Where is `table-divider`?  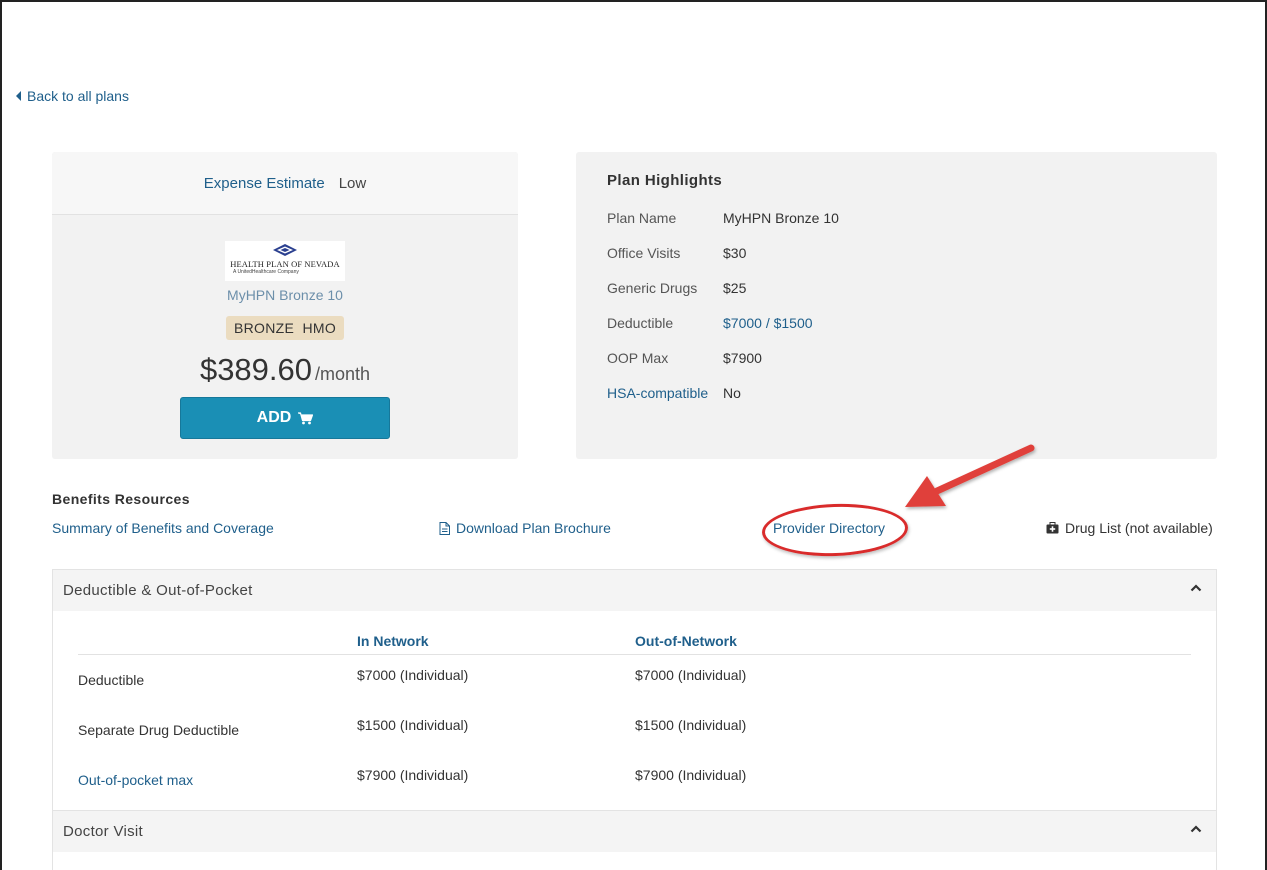 table-divider is located at coordinates (634, 654).